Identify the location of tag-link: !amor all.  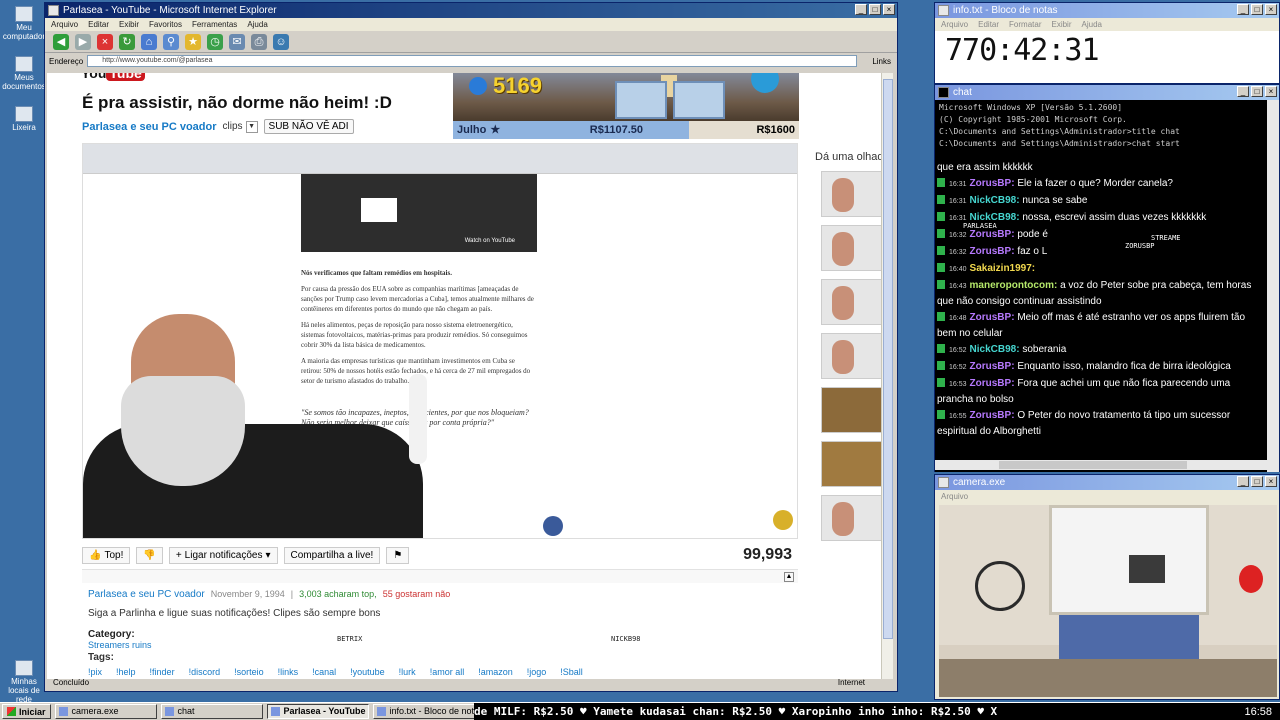
(447, 672).